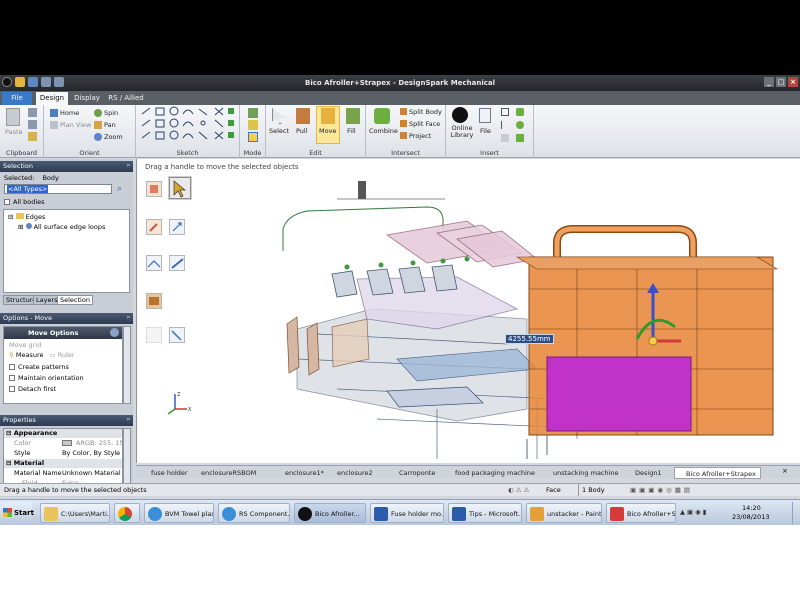 The width and height of the screenshot is (800, 600). I want to click on pan-icon, so click(98, 125).